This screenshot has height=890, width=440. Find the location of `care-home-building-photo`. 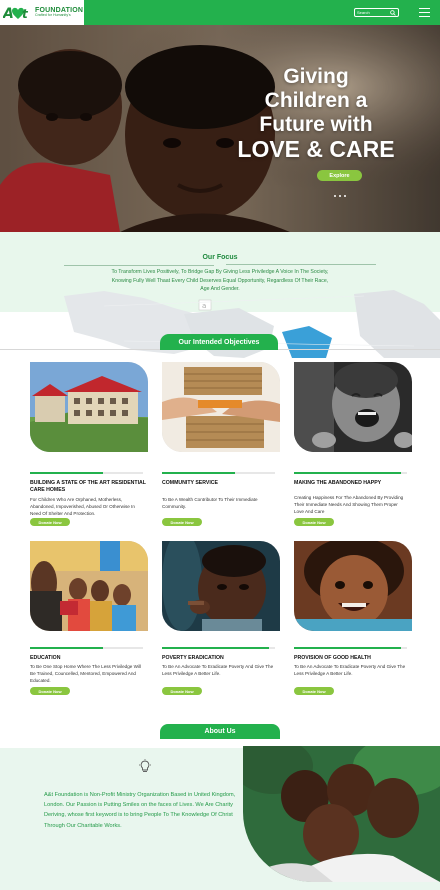

care-home-building-photo is located at coordinates (89, 407).